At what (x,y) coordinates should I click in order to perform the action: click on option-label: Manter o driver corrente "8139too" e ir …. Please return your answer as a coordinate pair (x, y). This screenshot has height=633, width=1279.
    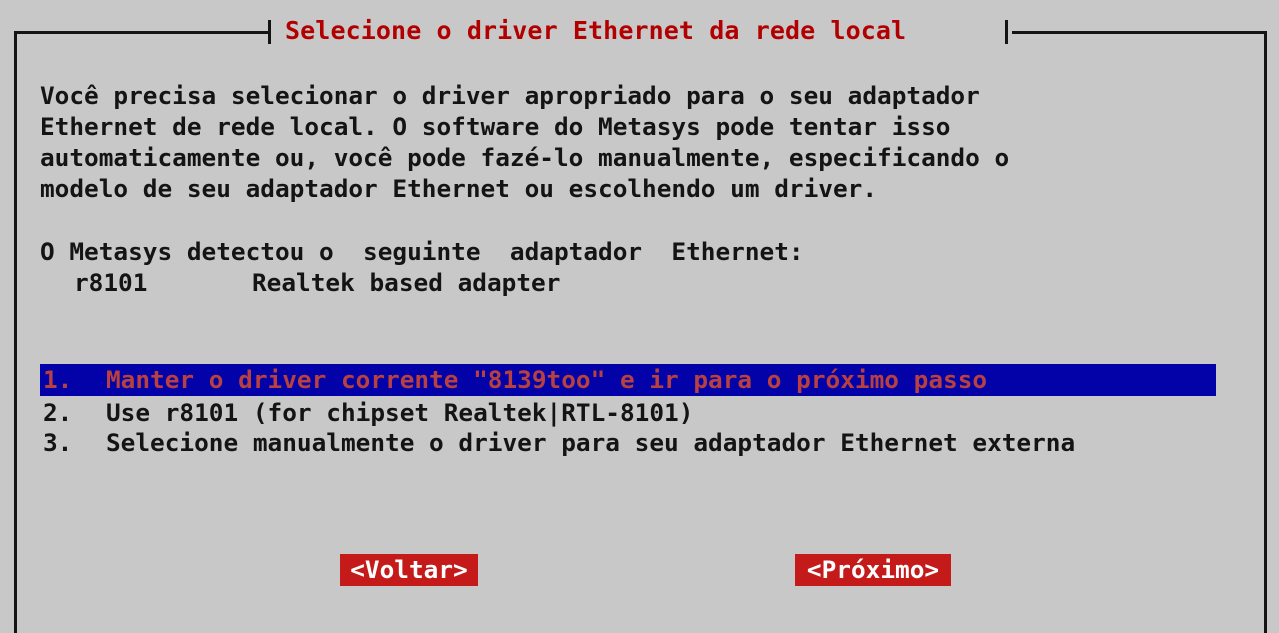
    Looking at the image, I should click on (547, 379).